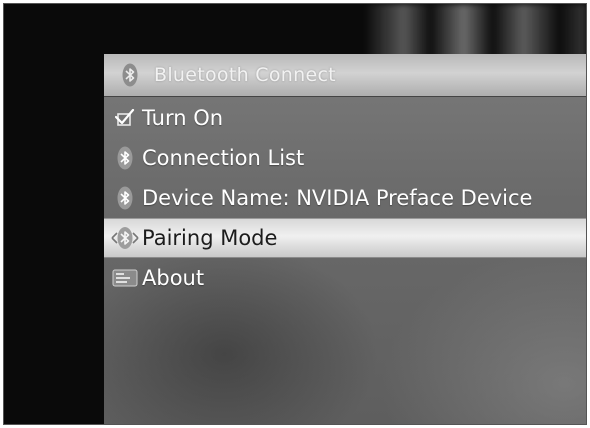 The image size is (590, 428). What do you see at coordinates (345, 158) in the screenshot?
I see `menu-item-connection-list: Connection List` at bounding box center [345, 158].